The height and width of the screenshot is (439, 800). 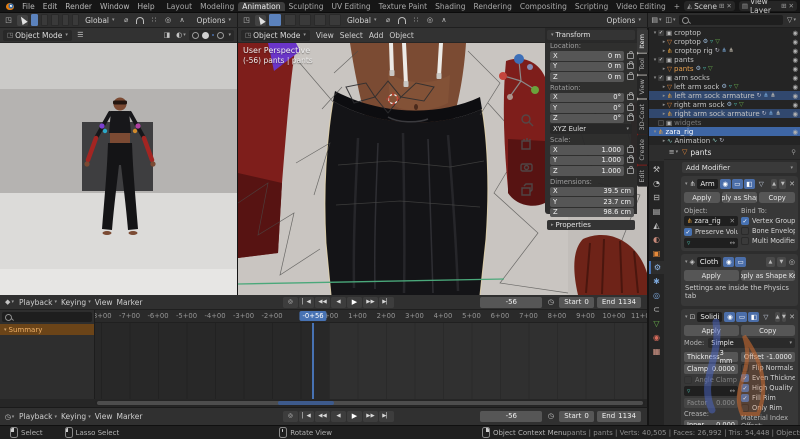 I want to click on collection-checkbox: ✓, so click(x=661, y=59).